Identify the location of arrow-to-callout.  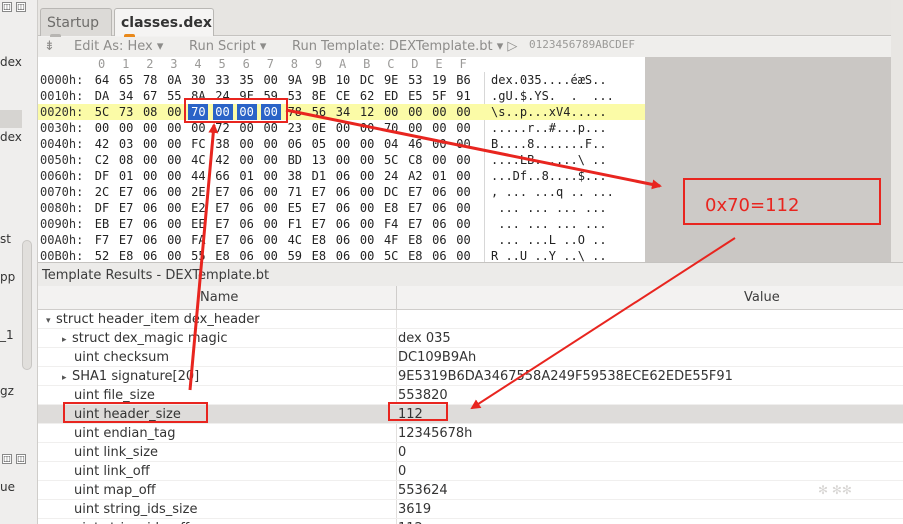
(473, 149).